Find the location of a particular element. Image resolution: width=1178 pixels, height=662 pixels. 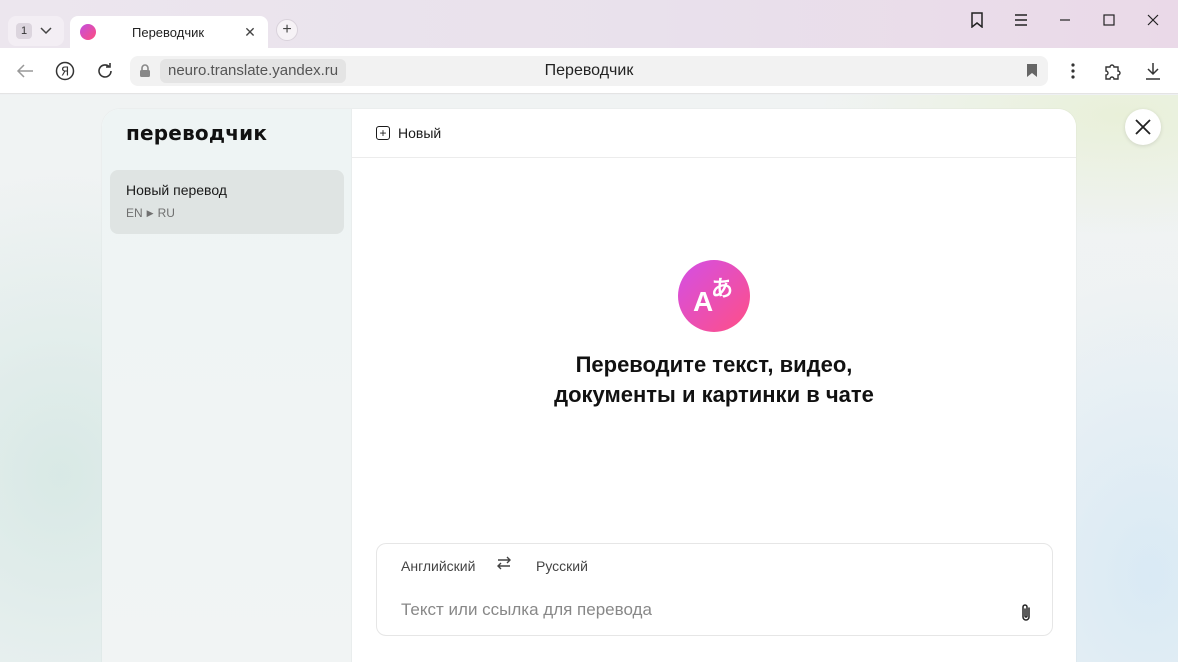

target-language-selector: Русский is located at coordinates (562, 566).